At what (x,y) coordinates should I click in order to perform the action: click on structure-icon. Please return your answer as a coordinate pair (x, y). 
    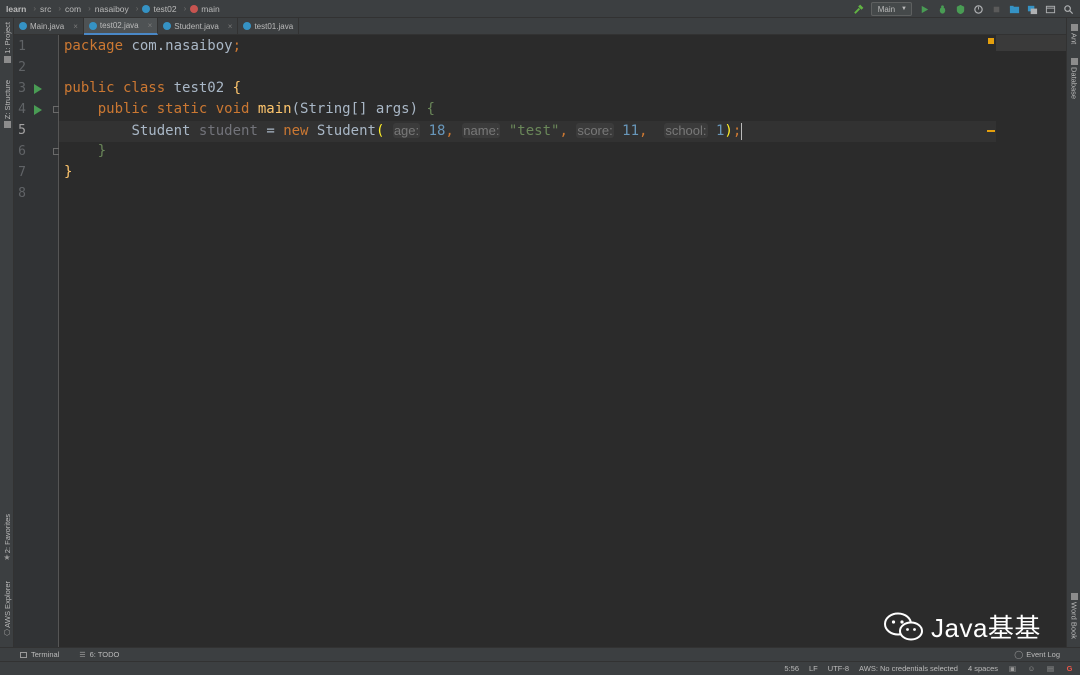
    Looking at the image, I should click on (7, 125).